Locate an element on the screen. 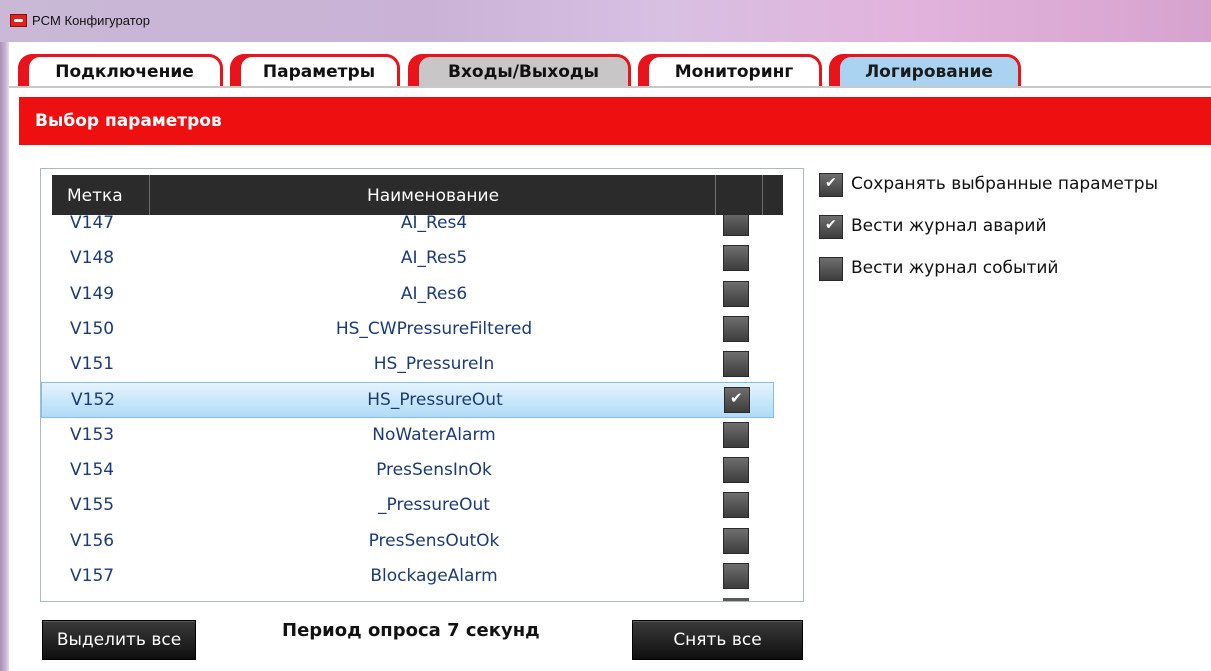 This screenshot has height=671, width=1211. table-row: V154 PresSensInOk is located at coordinates (407, 470).